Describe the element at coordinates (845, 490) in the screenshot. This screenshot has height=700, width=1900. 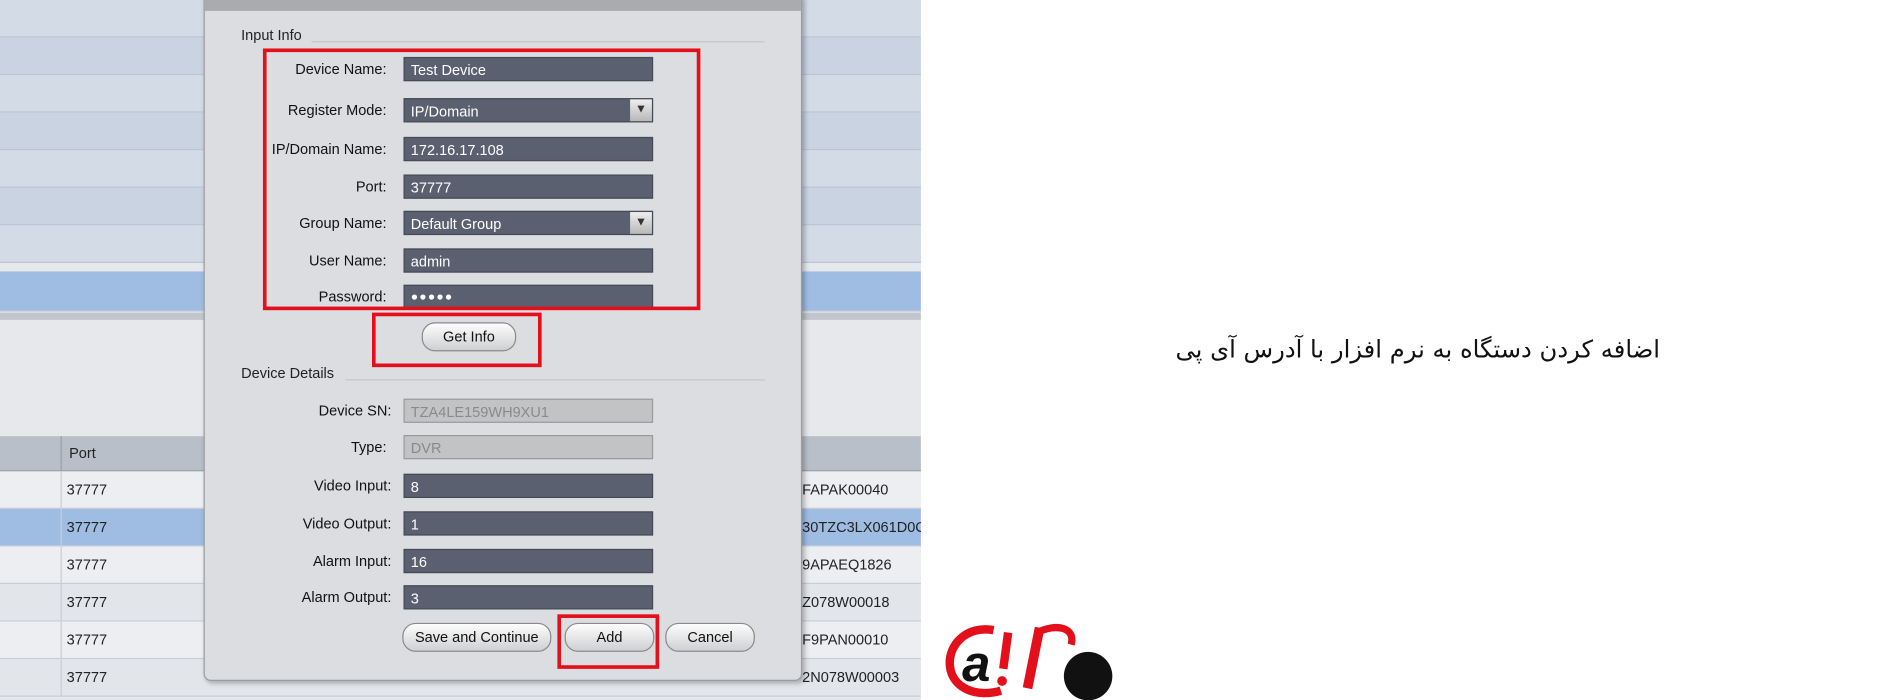
I see `serial-cell: FAPAK00040` at that location.